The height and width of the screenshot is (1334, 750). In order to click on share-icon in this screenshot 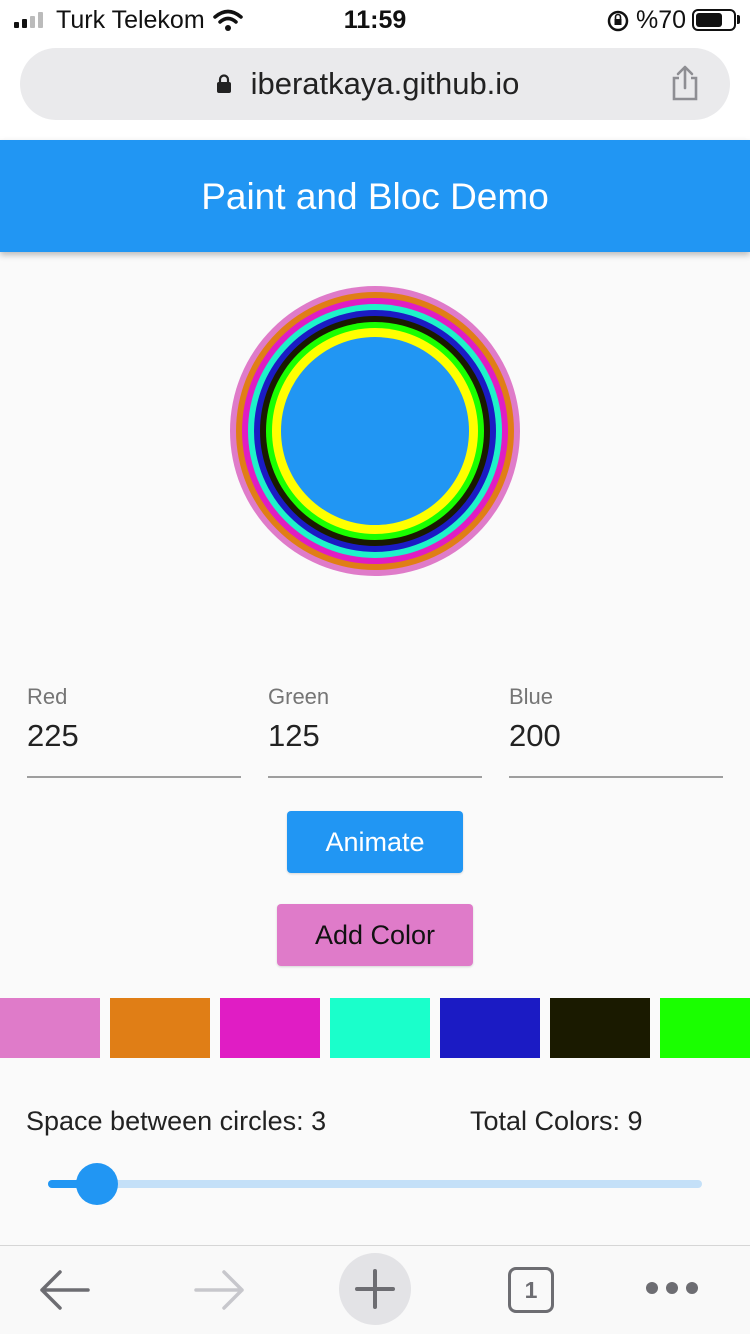, I will do `click(685, 83)`.